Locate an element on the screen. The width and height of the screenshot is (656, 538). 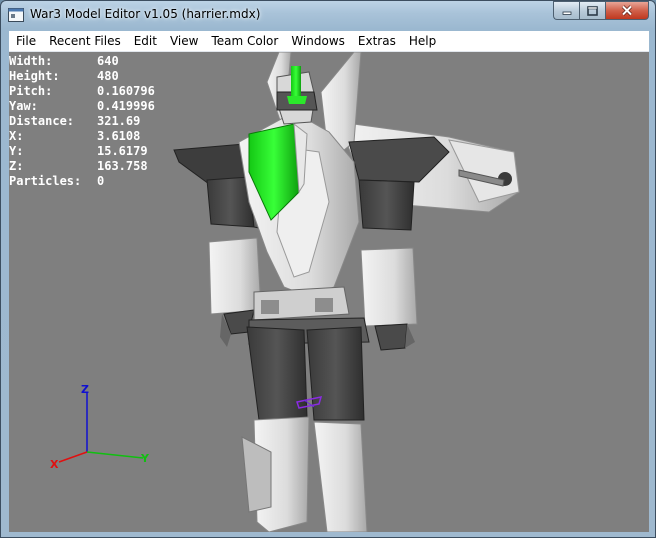
stat-value: 480 is located at coordinates (108, 76).